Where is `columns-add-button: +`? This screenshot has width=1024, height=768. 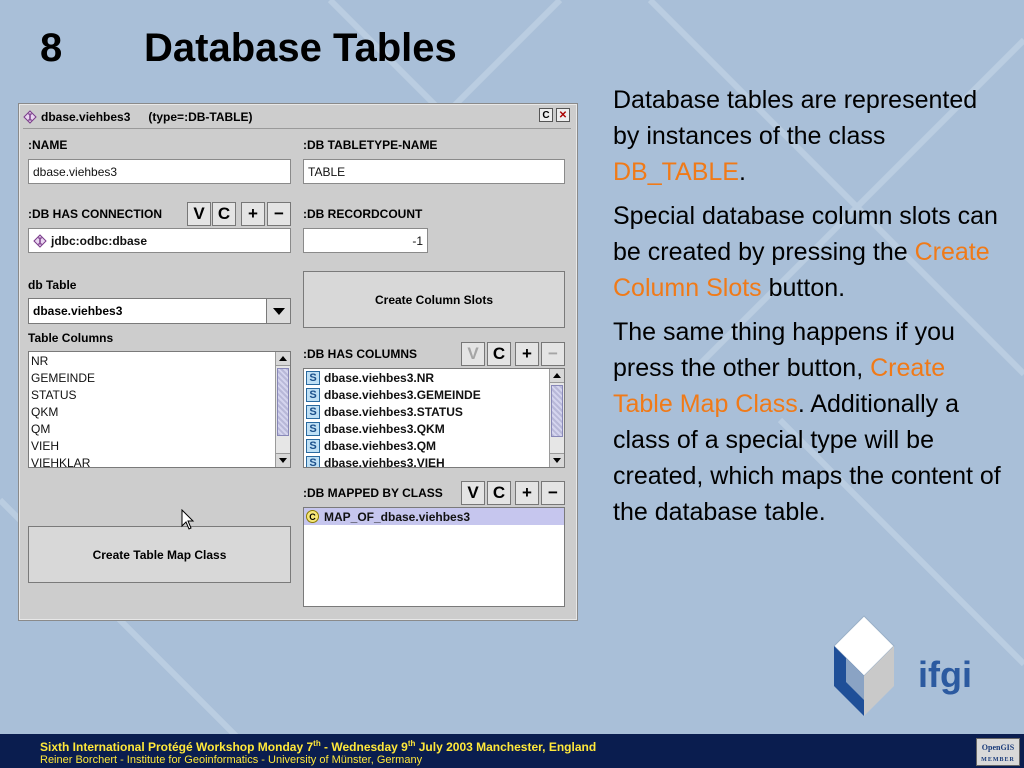 columns-add-button: + is located at coordinates (527, 354).